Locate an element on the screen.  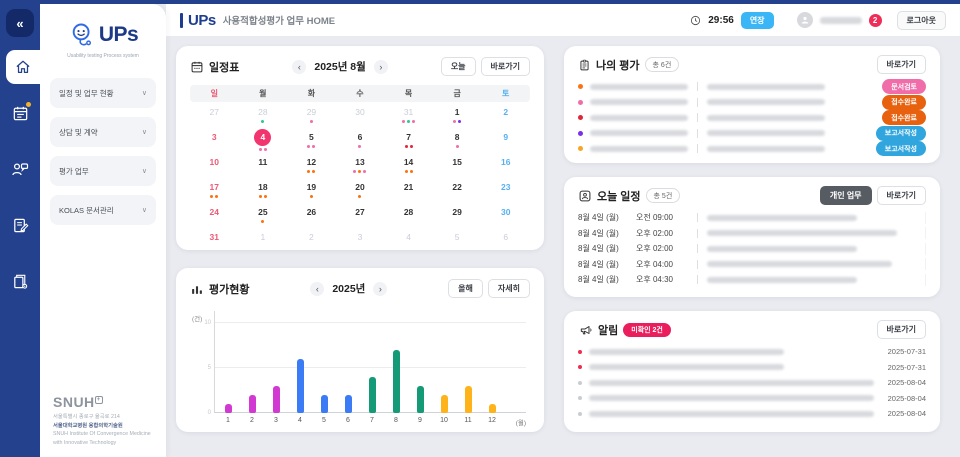
calendar-day: 17 is located at coordinates (214, 191).